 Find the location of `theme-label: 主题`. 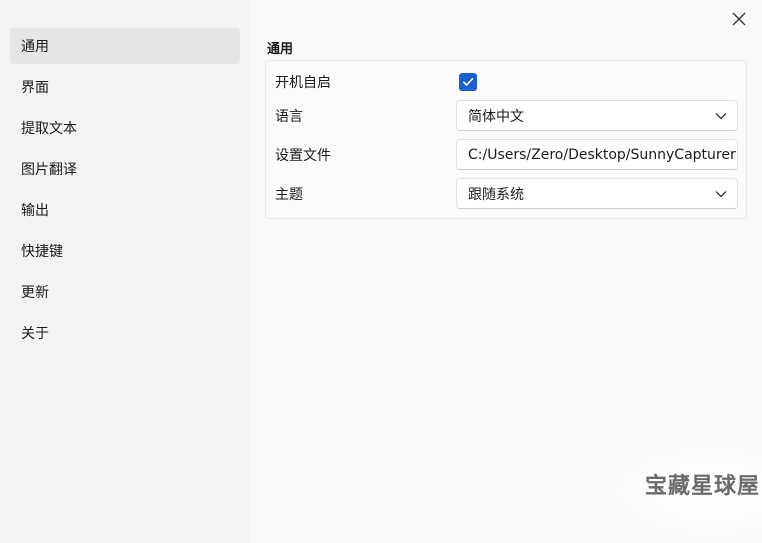

theme-label: 主题 is located at coordinates (289, 194).